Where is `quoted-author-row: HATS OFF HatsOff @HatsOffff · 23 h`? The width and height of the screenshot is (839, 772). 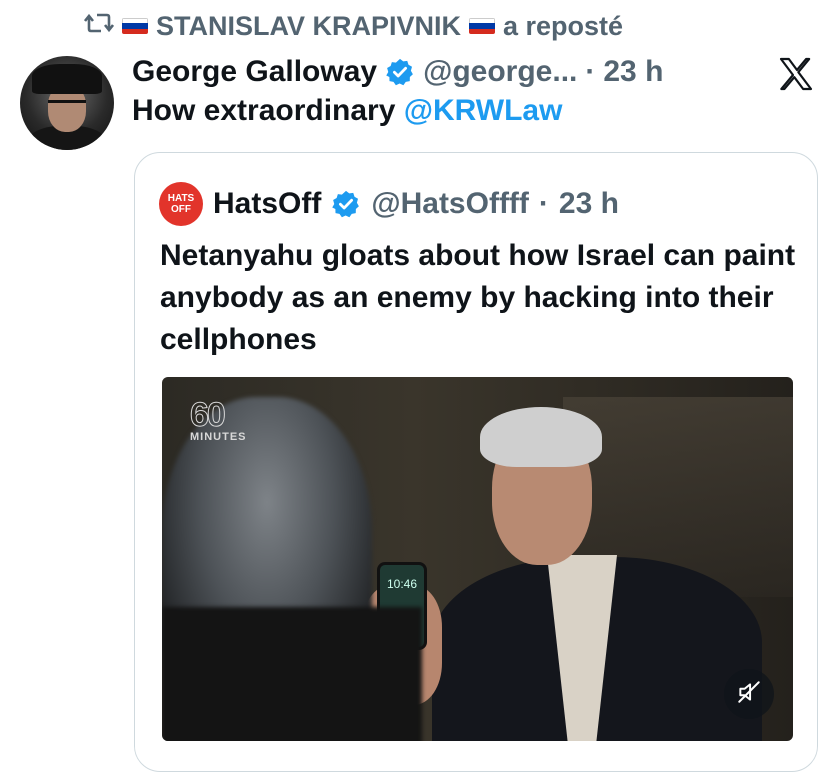
quoted-author-row: HATS OFF HatsOff @HatsOffff · 23 h is located at coordinates (389, 204).